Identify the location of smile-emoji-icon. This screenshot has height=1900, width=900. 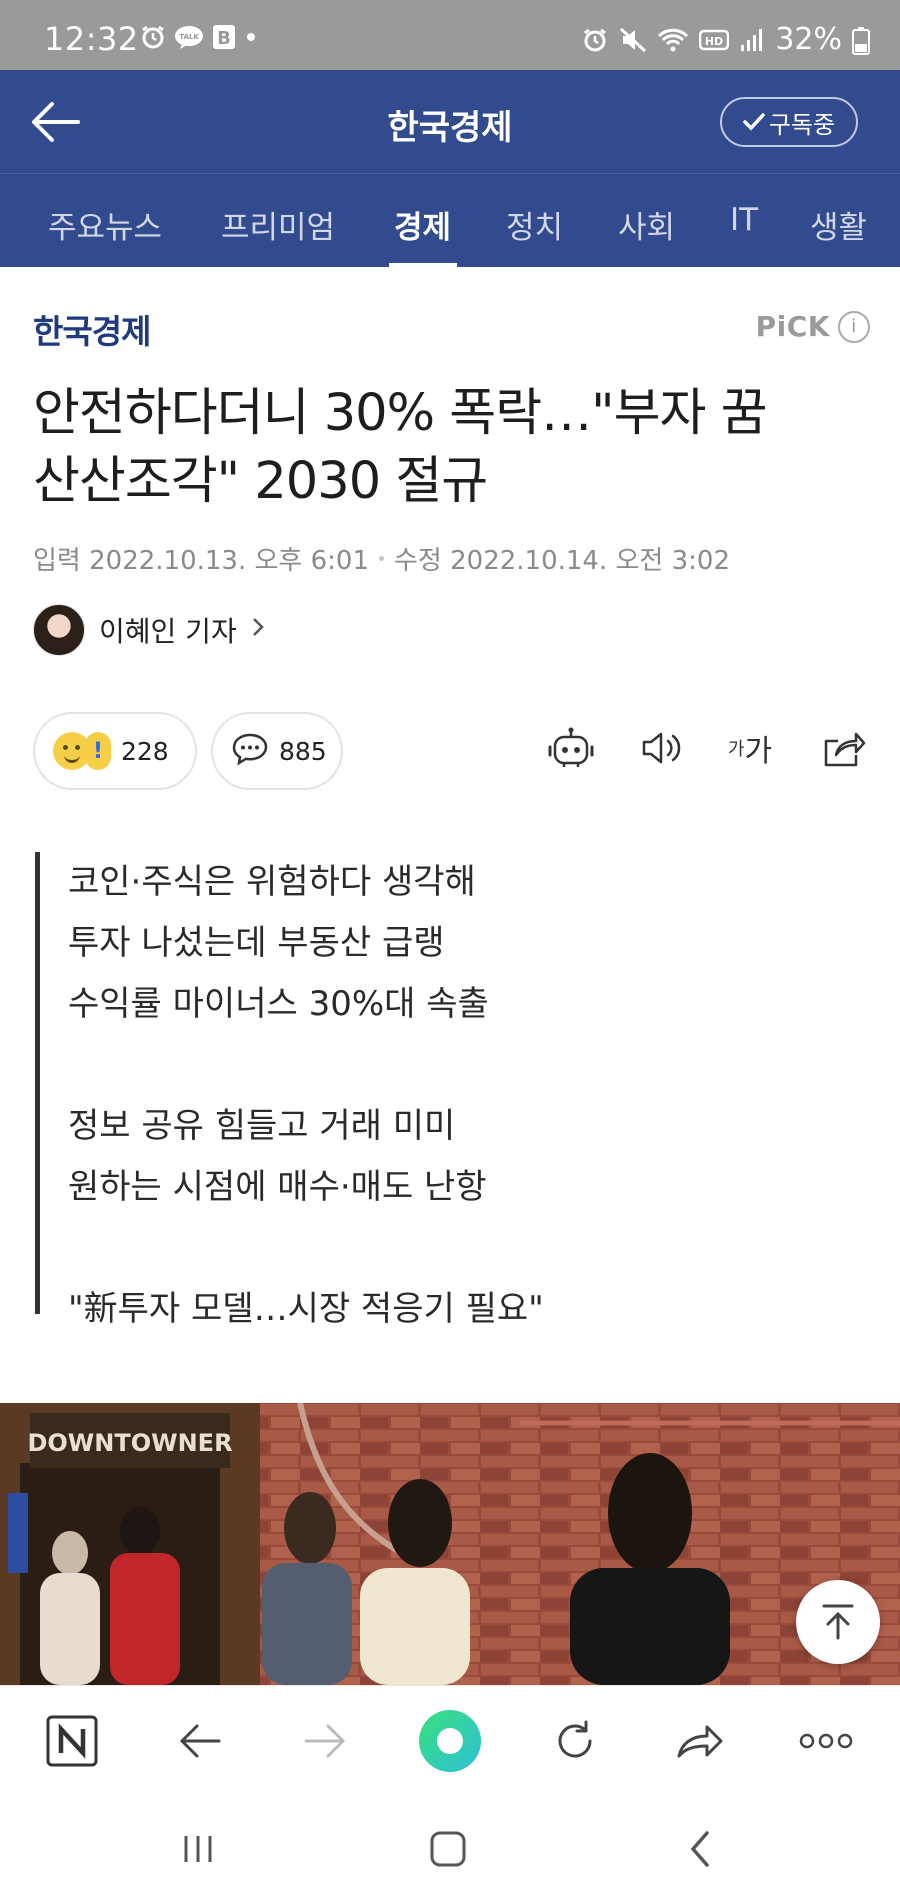
(72, 751).